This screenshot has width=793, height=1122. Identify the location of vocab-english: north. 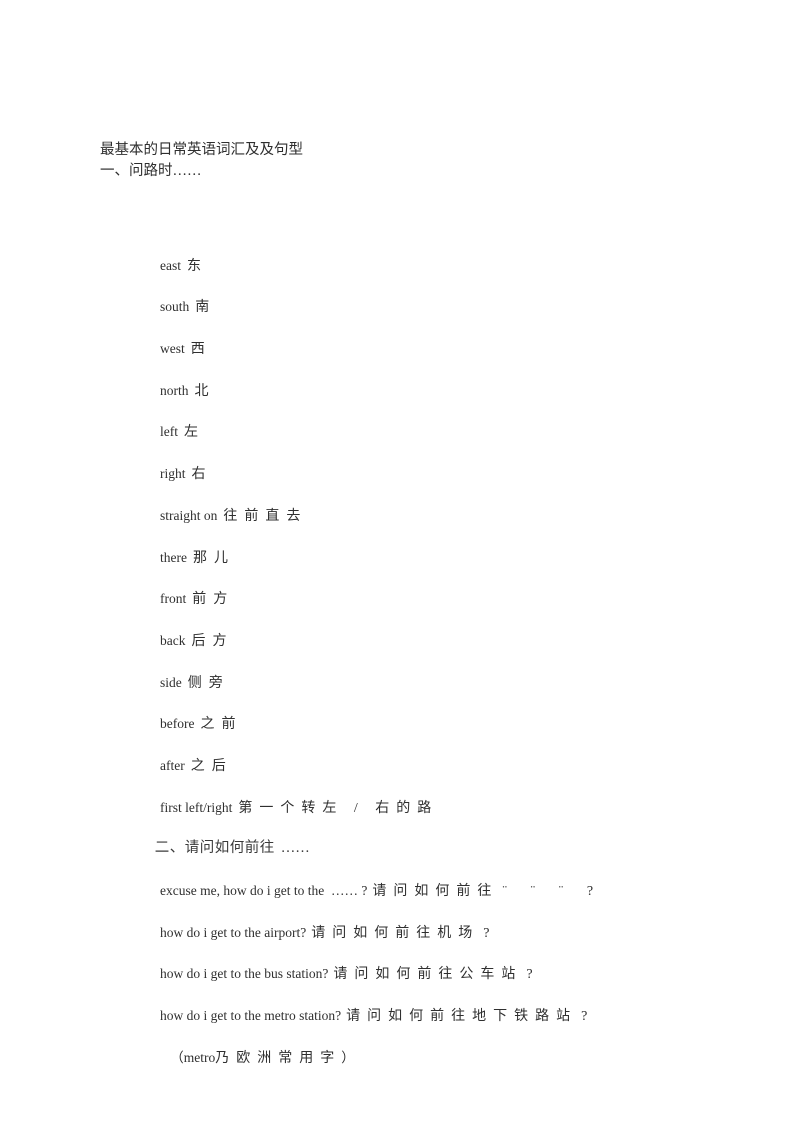
(174, 390).